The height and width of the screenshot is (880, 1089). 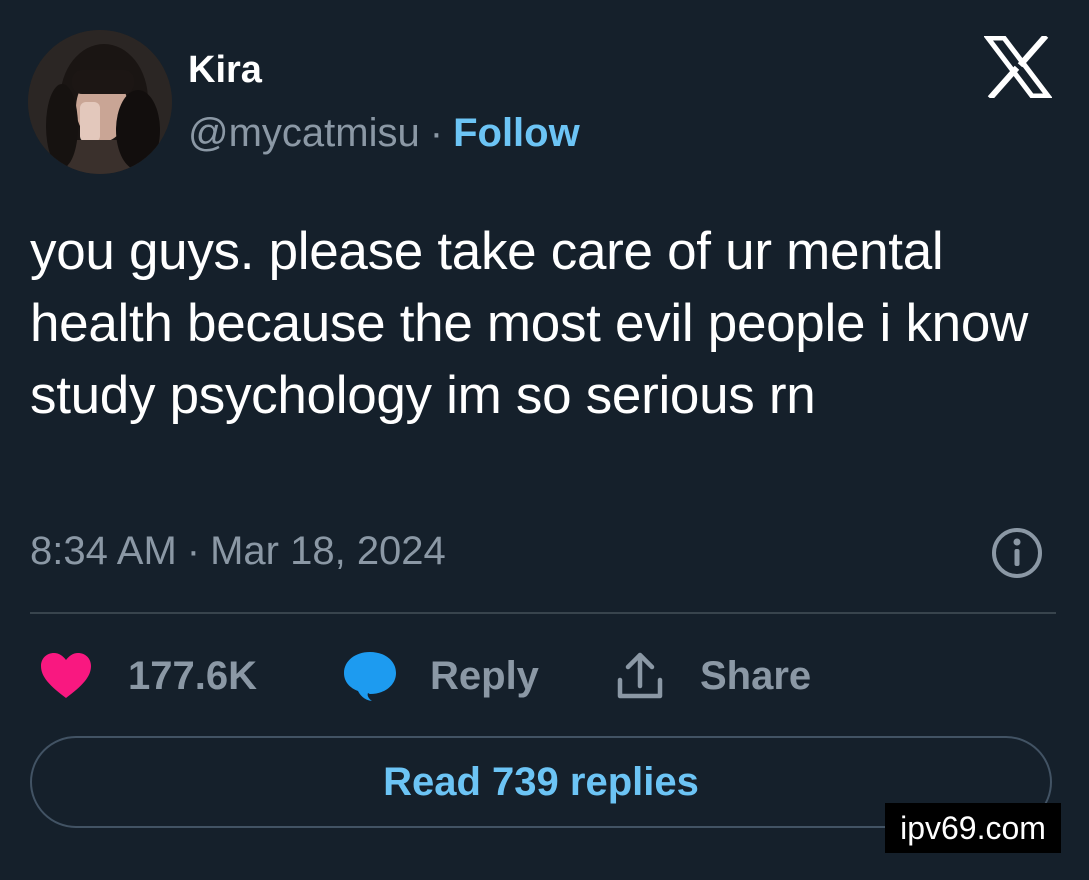 I want to click on tweet-time: 8:34 AM, so click(x=103, y=551).